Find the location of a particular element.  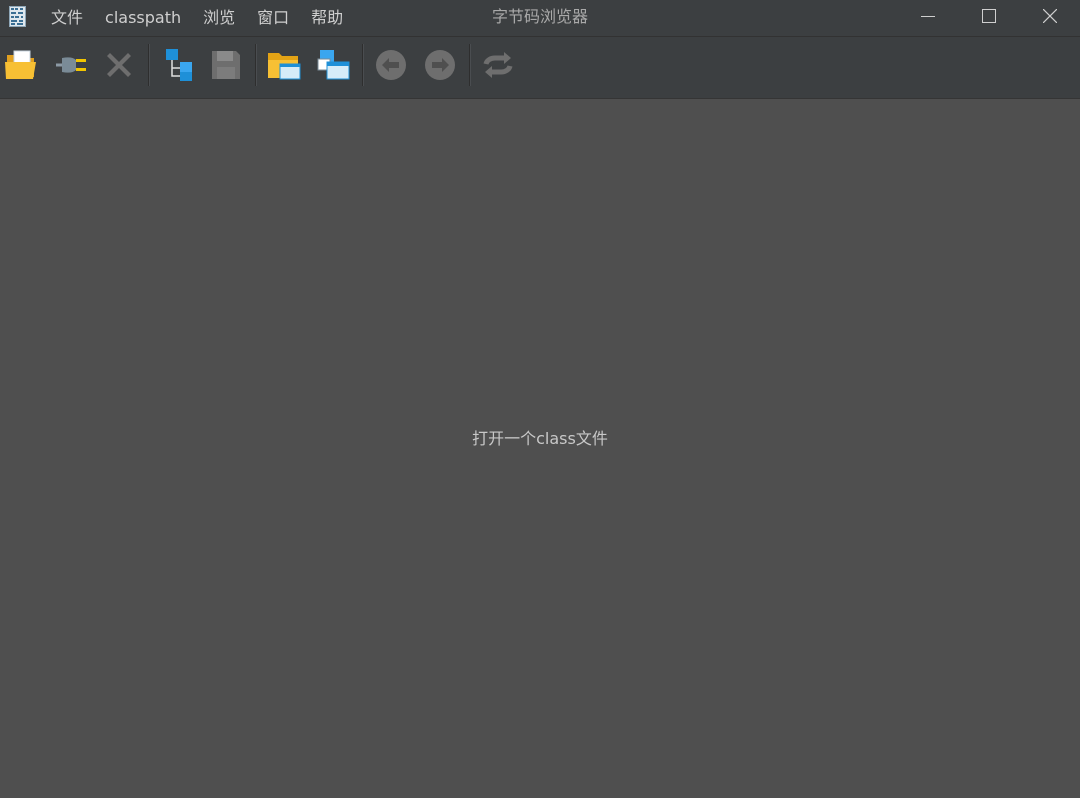

menu-bar: 文件 classpath 浏览 窗口 帮助 is located at coordinates (197, 18).